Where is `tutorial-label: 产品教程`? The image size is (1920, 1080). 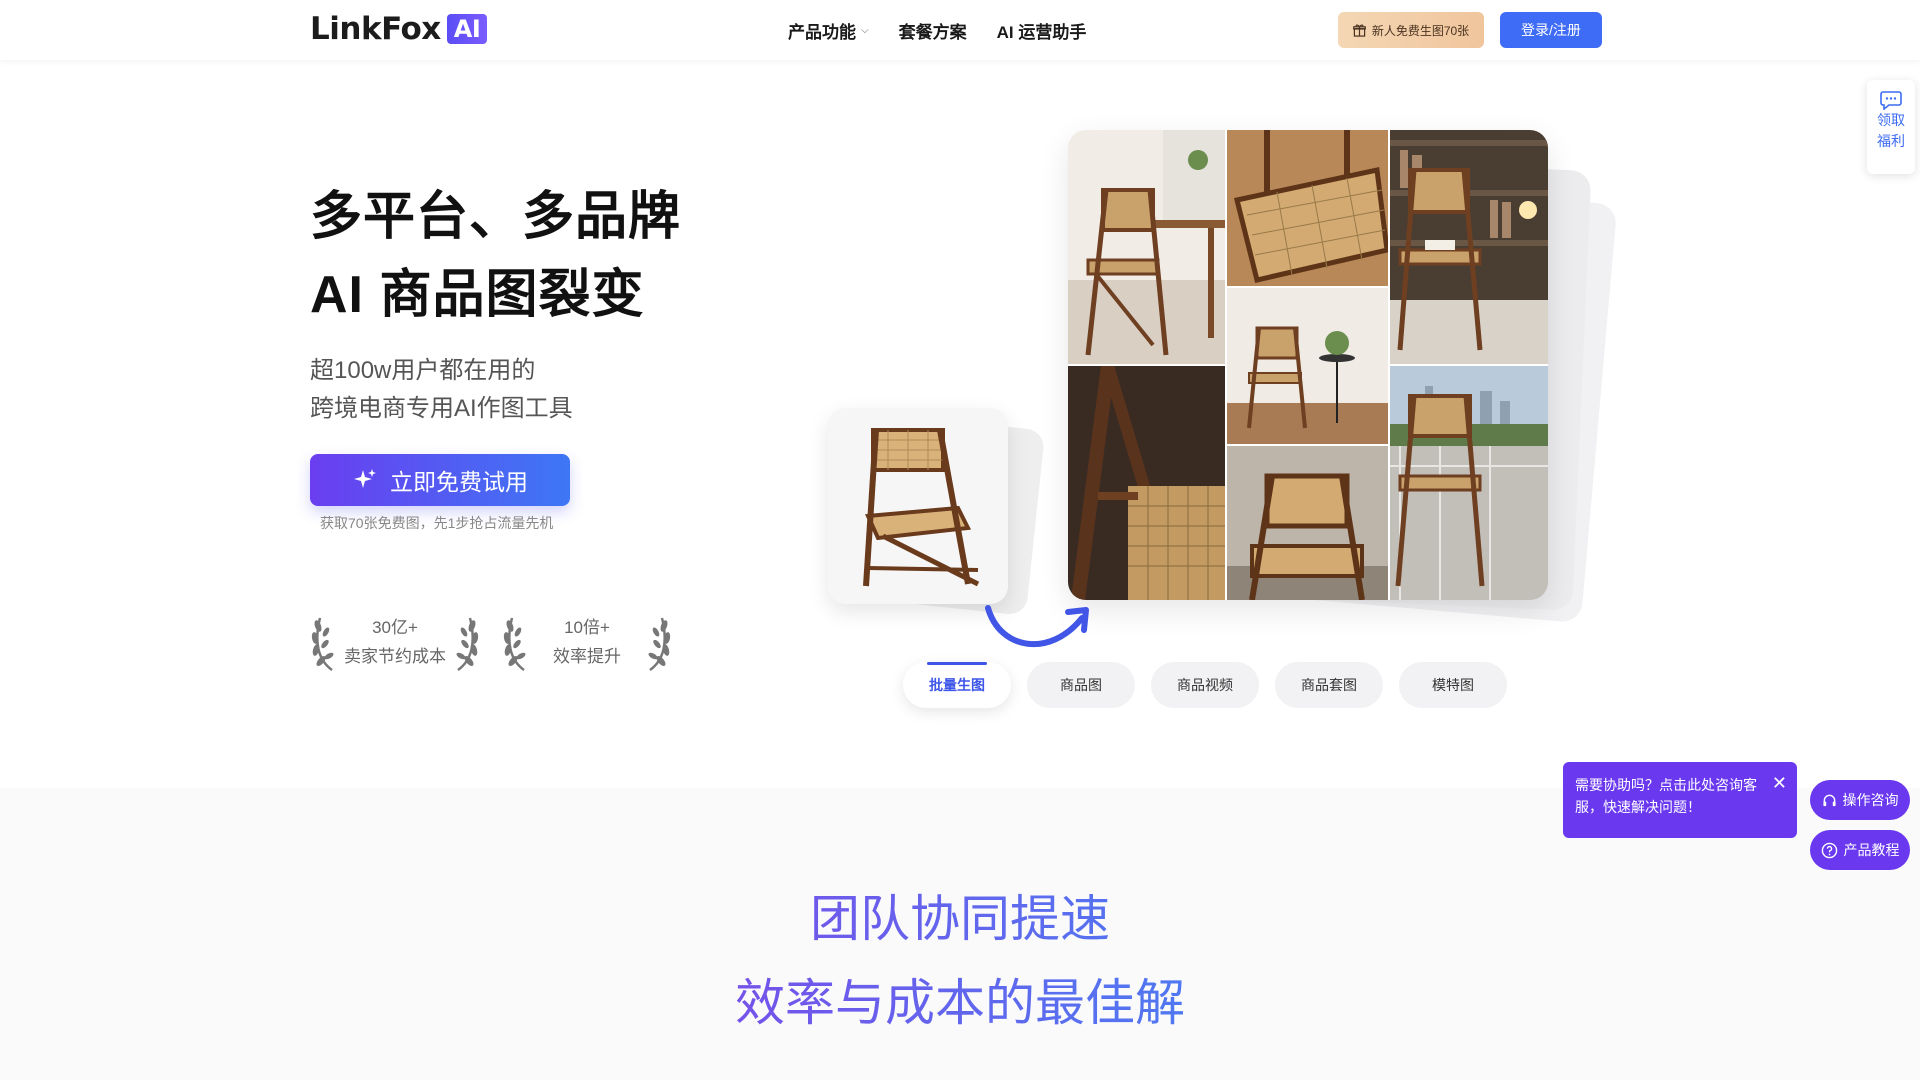 tutorial-label: 产品教程 is located at coordinates (1871, 850).